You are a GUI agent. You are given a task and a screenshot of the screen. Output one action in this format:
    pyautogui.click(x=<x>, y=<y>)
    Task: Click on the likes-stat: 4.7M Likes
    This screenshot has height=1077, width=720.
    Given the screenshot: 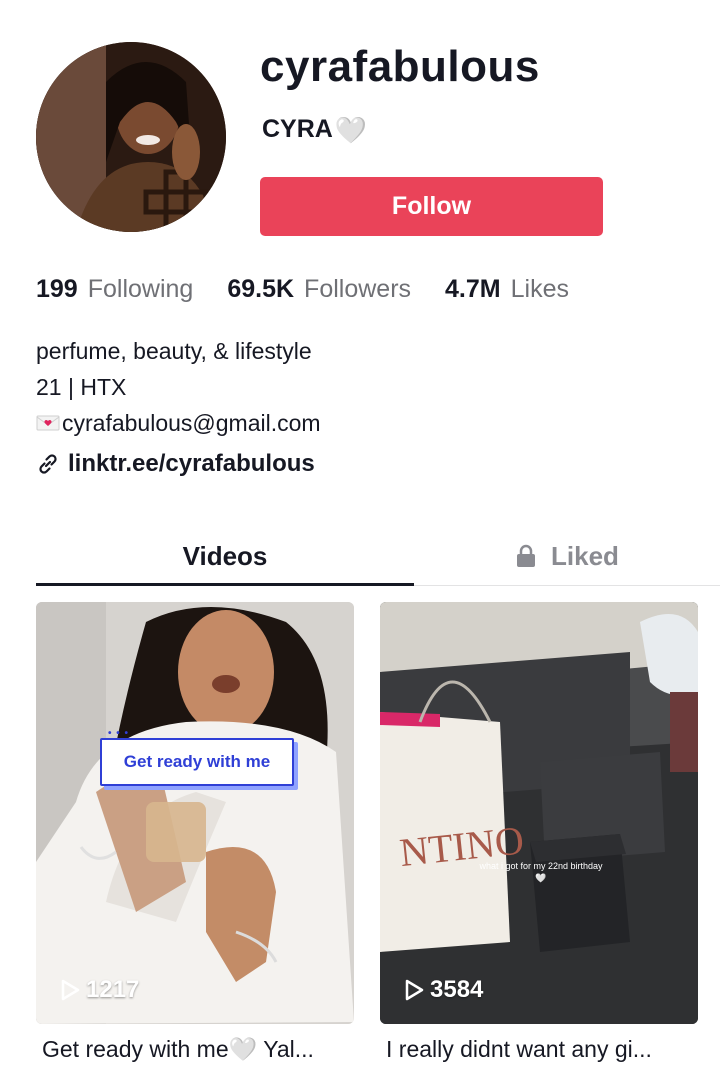 What is the action you would take?
    pyautogui.click(x=507, y=289)
    